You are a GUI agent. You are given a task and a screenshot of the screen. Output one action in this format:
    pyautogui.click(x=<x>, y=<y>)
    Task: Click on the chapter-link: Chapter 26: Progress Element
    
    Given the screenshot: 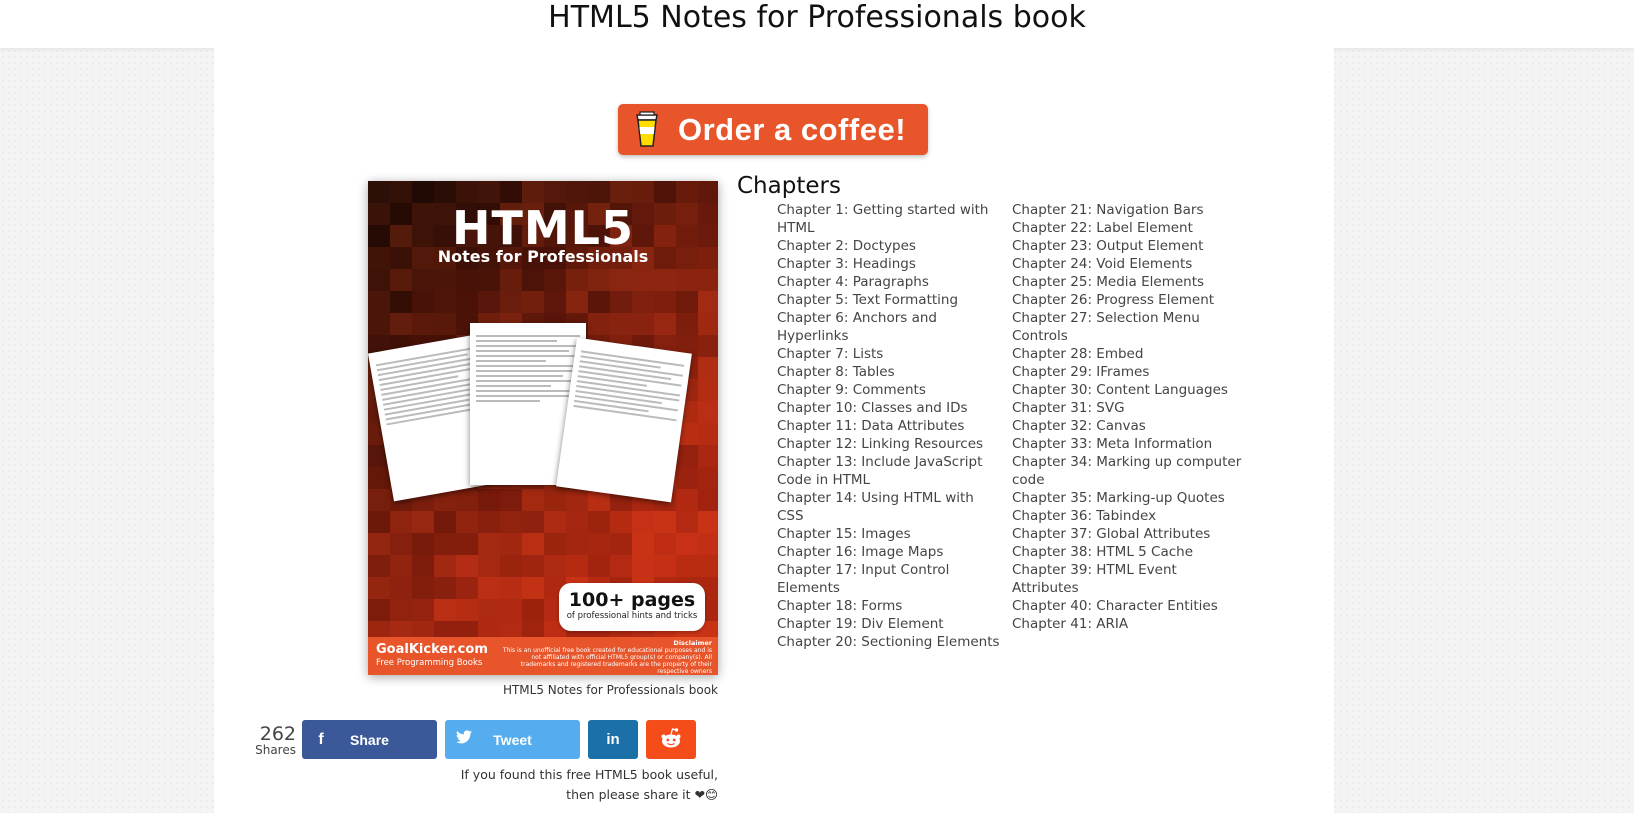 What is the action you would take?
    pyautogui.click(x=1129, y=300)
    